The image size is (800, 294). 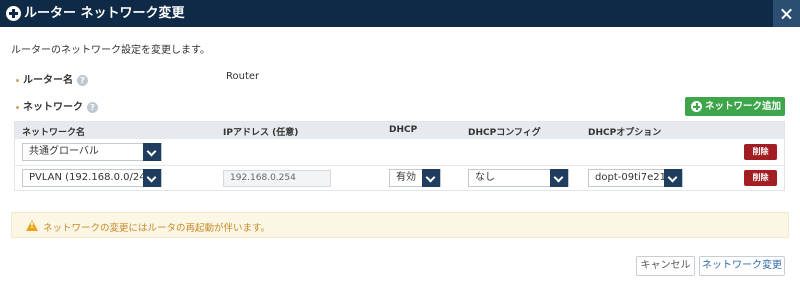 What do you see at coordinates (54, 133) in the screenshot?
I see `col-network-name: ネットワーク名` at bounding box center [54, 133].